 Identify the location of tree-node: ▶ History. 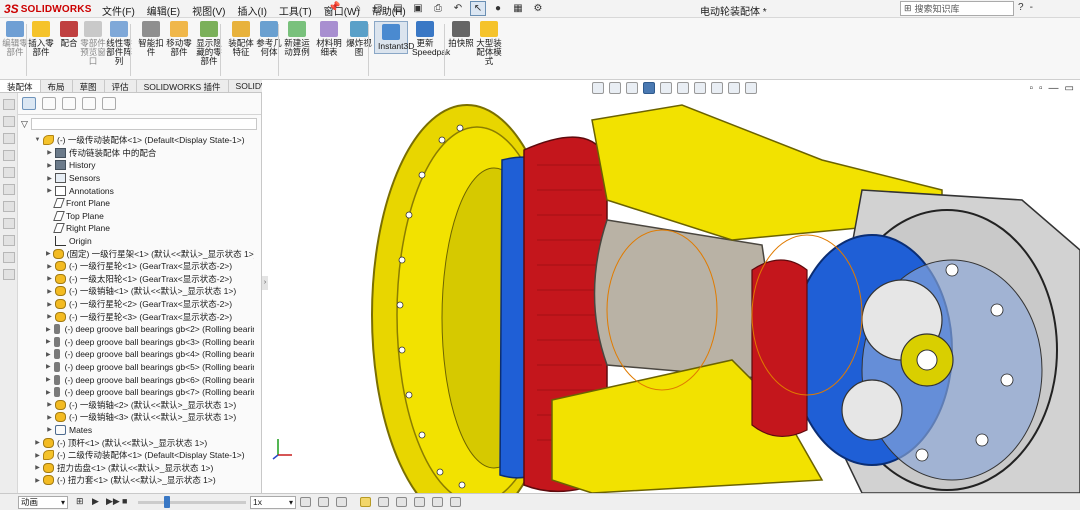
(136, 165).